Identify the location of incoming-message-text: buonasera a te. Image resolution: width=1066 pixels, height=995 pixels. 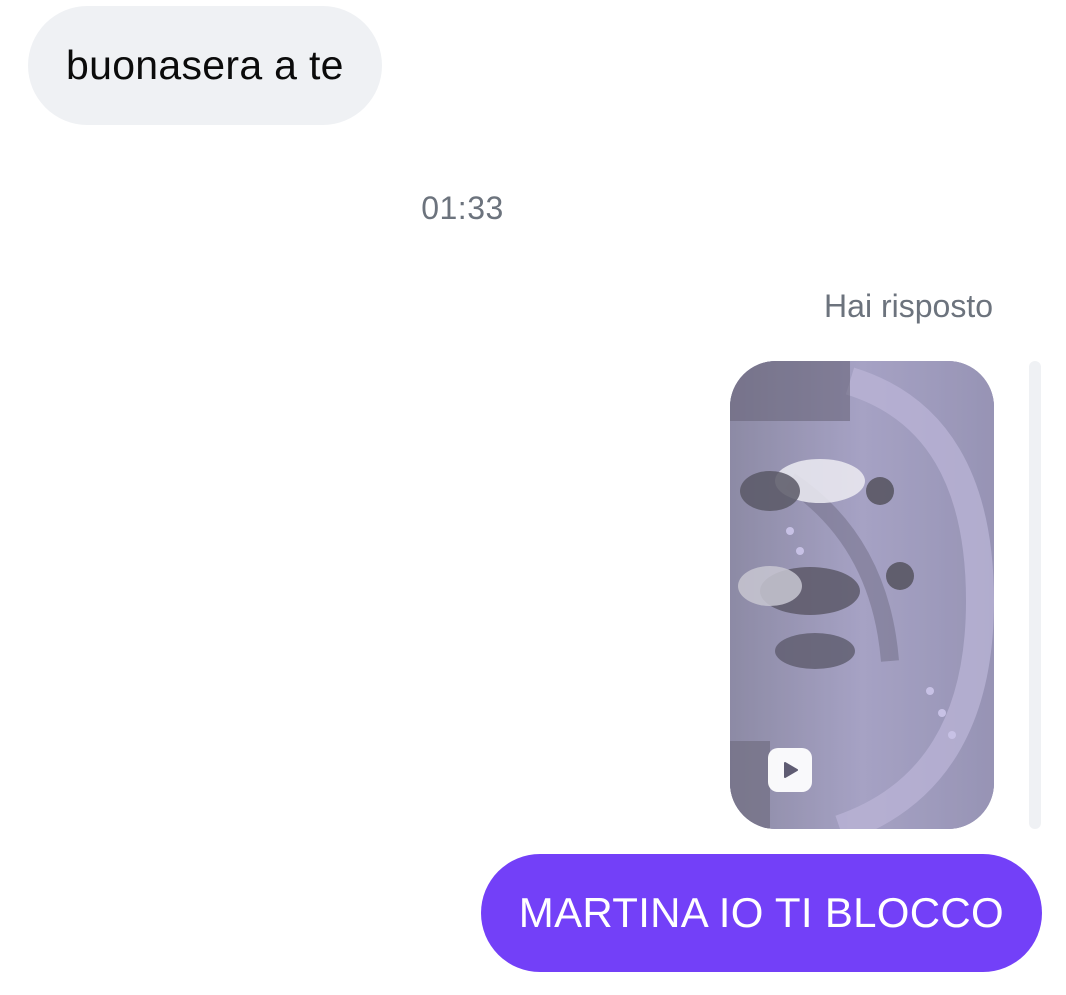
(205, 65).